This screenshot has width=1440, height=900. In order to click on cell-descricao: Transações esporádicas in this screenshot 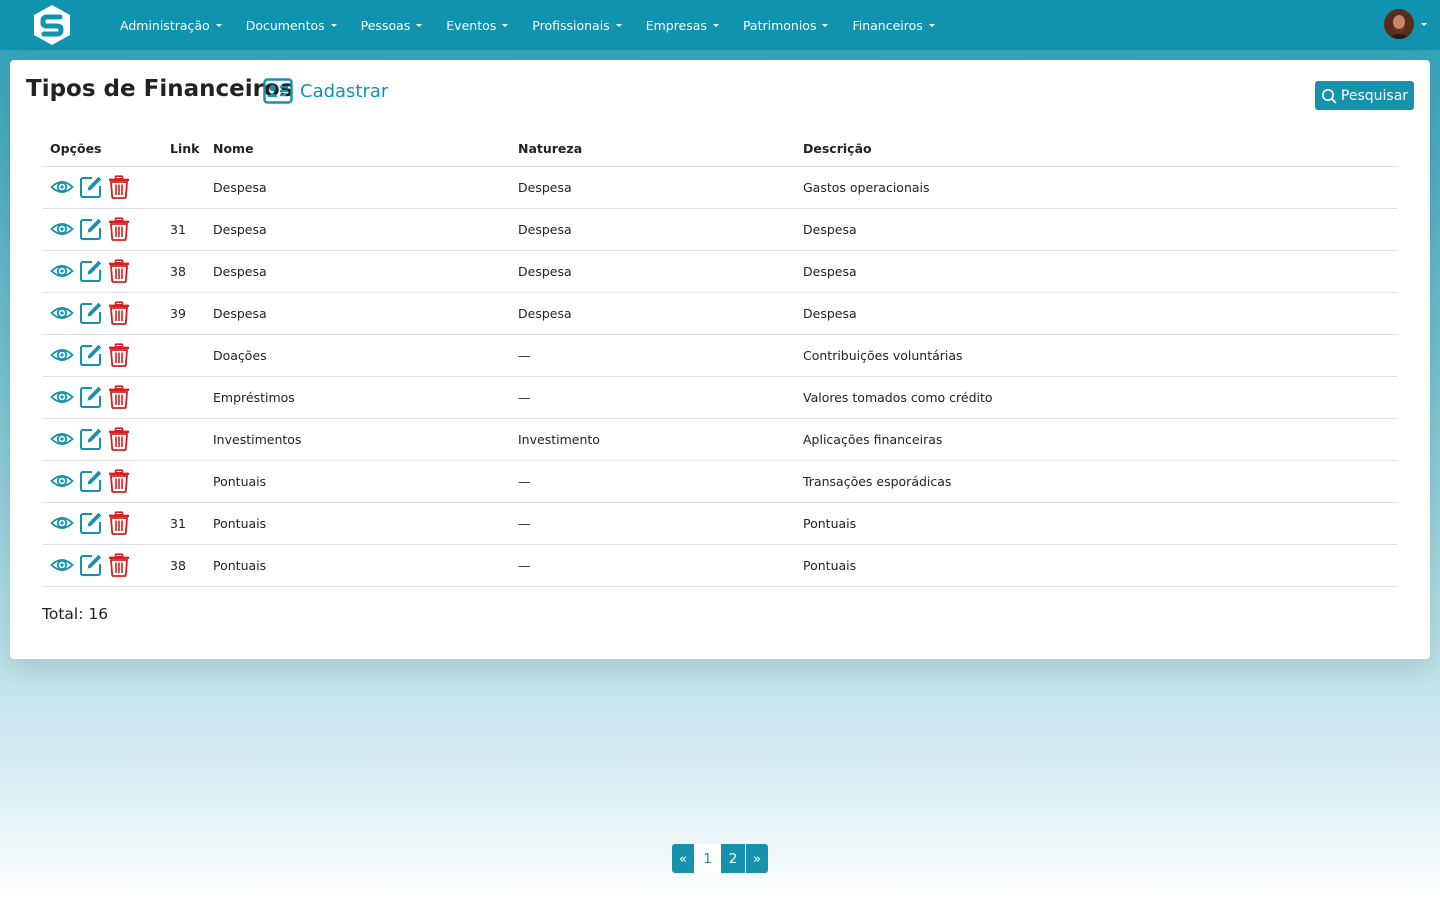, I will do `click(877, 481)`.